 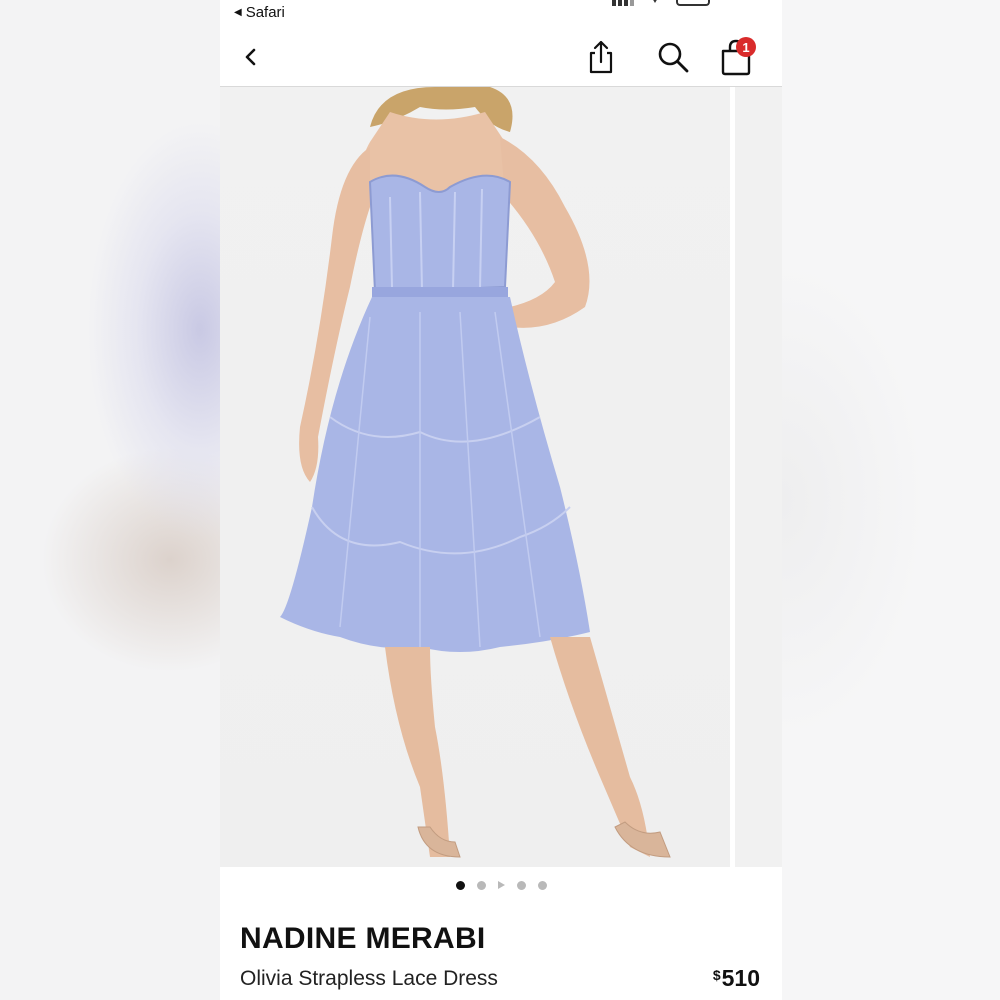 I want to click on product-price: $ 510, so click(x=736, y=978).